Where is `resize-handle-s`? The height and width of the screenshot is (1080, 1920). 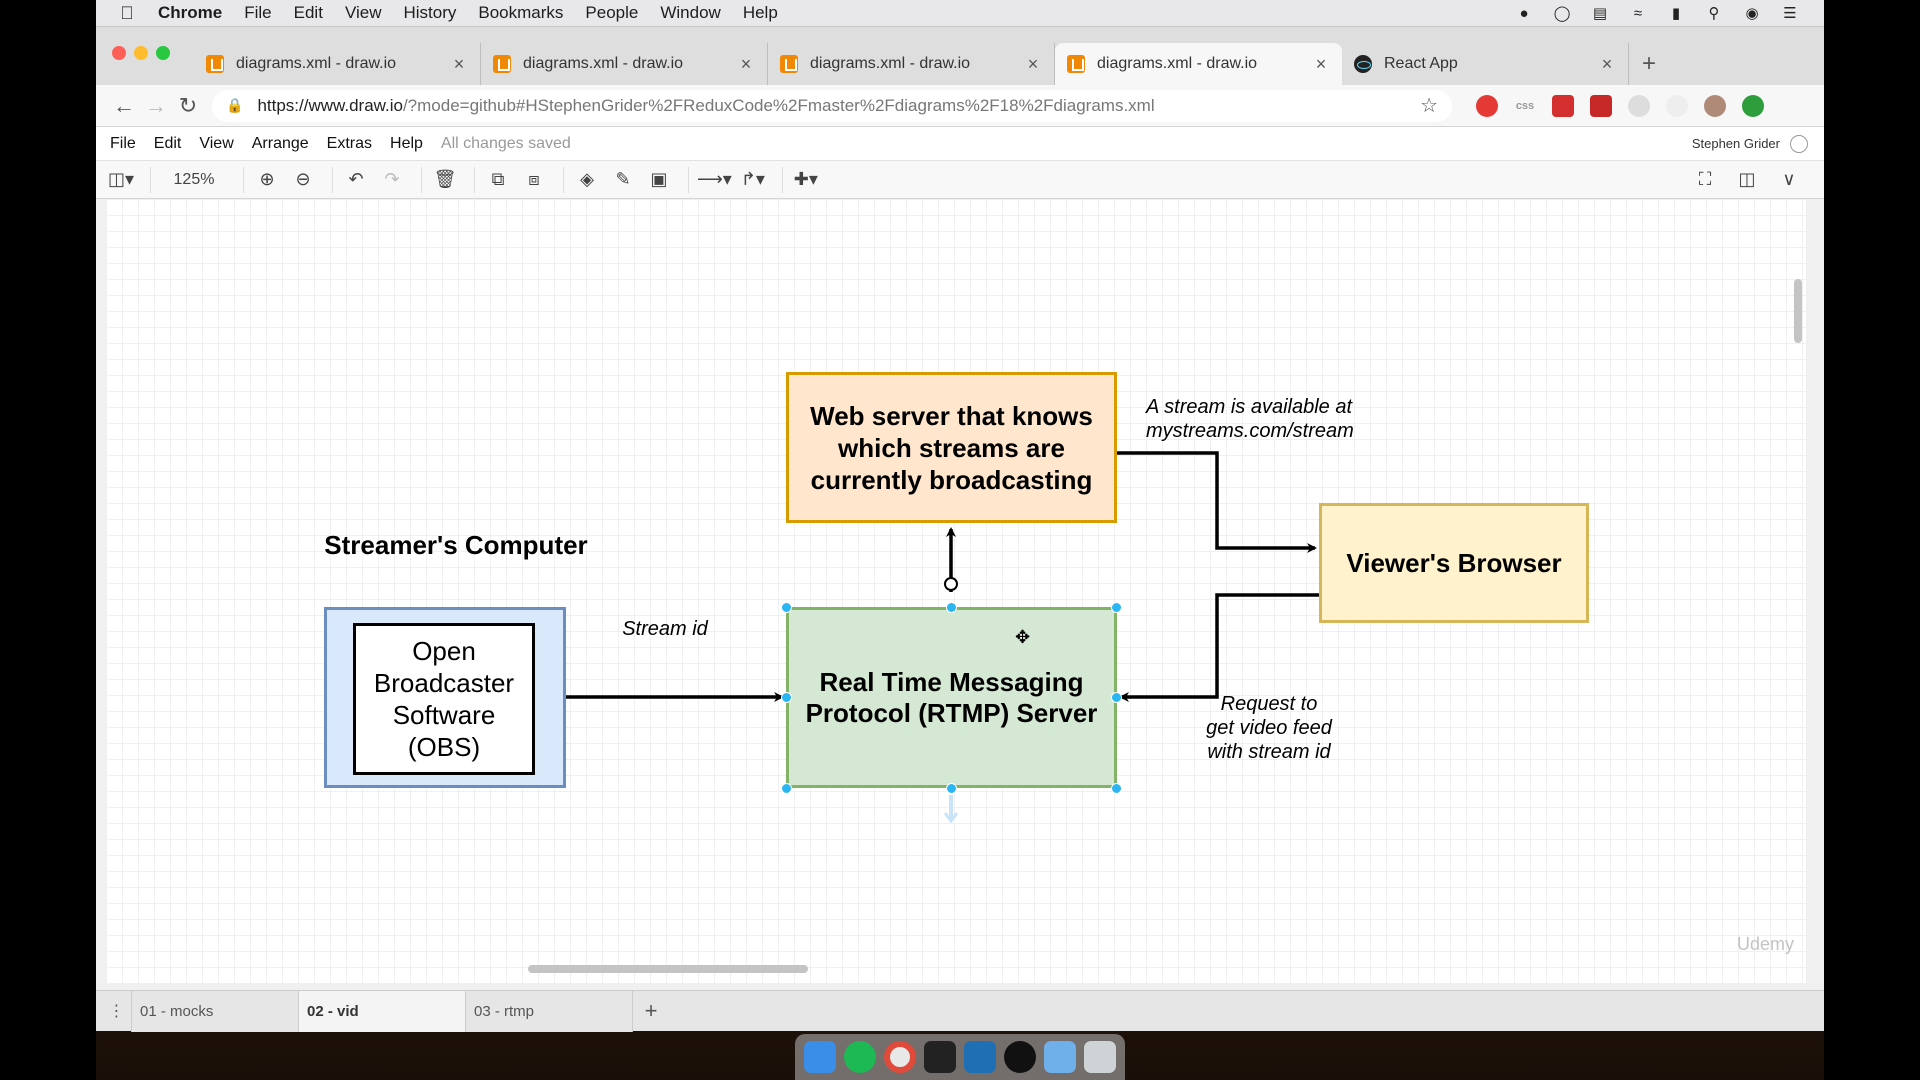
resize-handle-s is located at coordinates (951, 788).